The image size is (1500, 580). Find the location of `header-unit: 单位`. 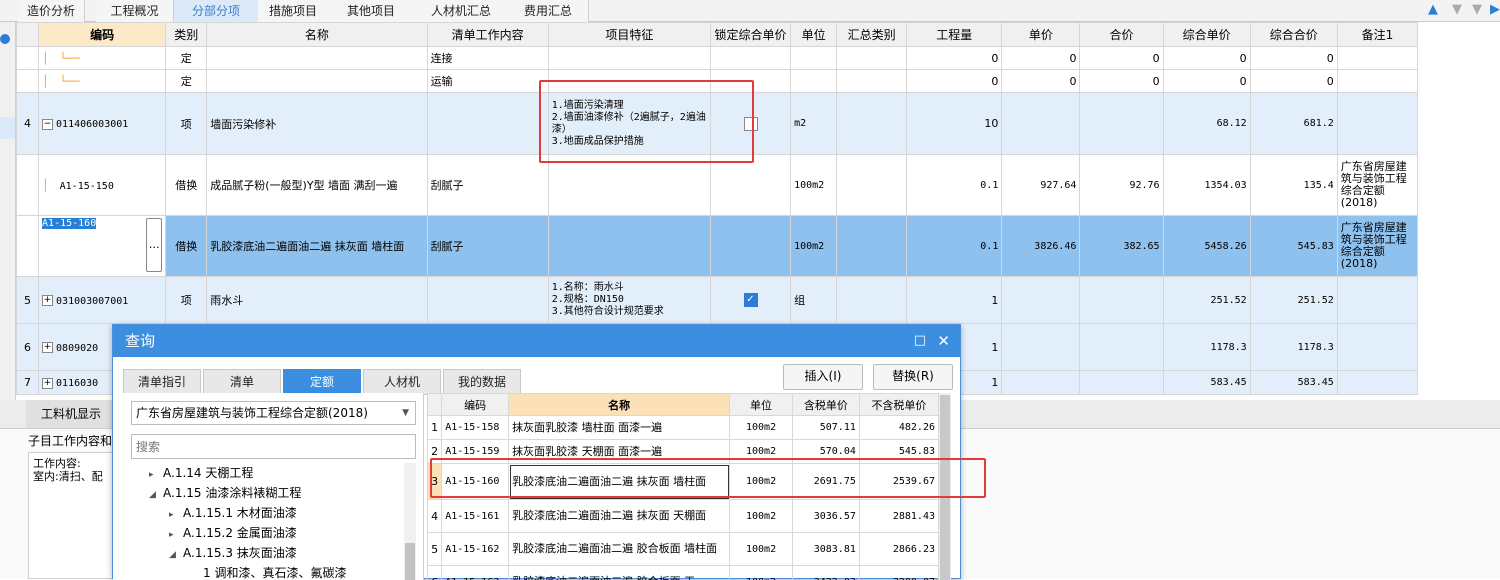

header-unit: 单位 is located at coordinates (814, 35).